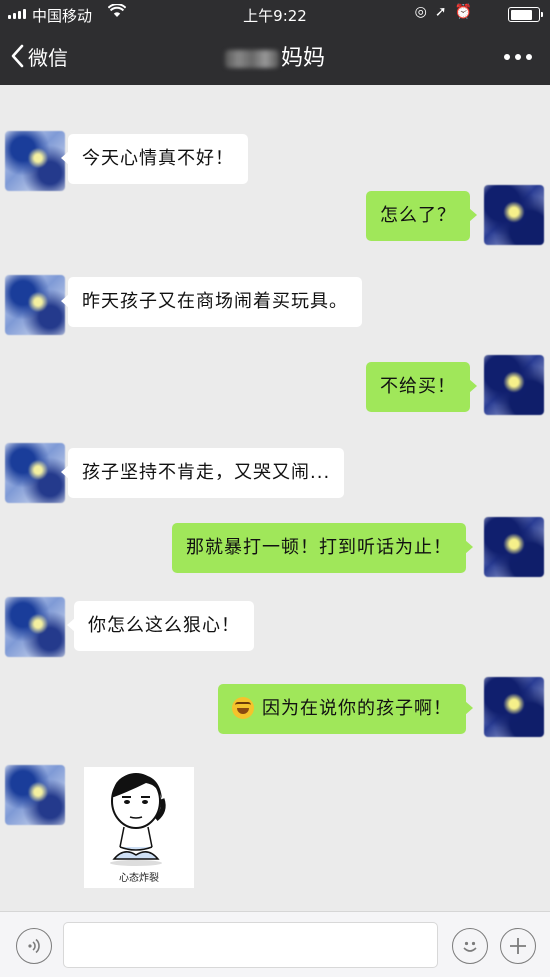 The image size is (550, 977). I want to click on nav-bar: 微信 妈妈, so click(275, 56).